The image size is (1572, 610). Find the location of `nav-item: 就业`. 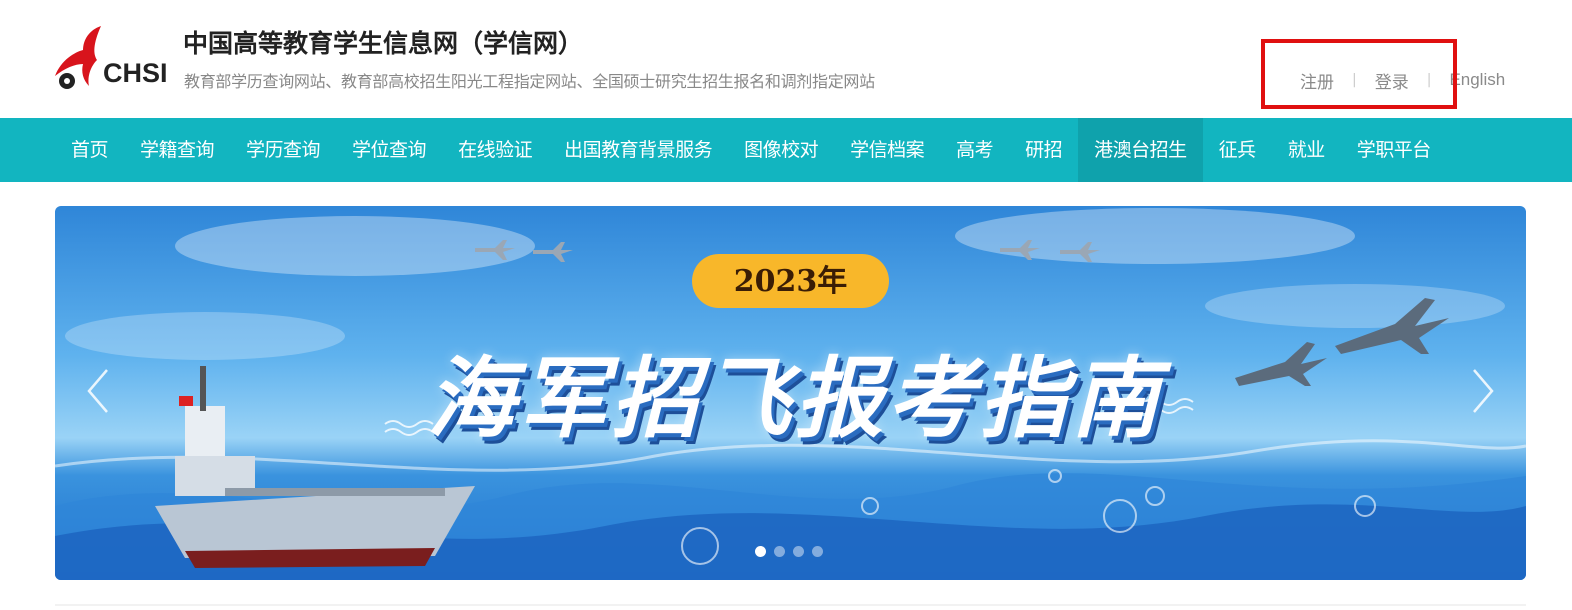

nav-item: 就业 is located at coordinates (1306, 150).